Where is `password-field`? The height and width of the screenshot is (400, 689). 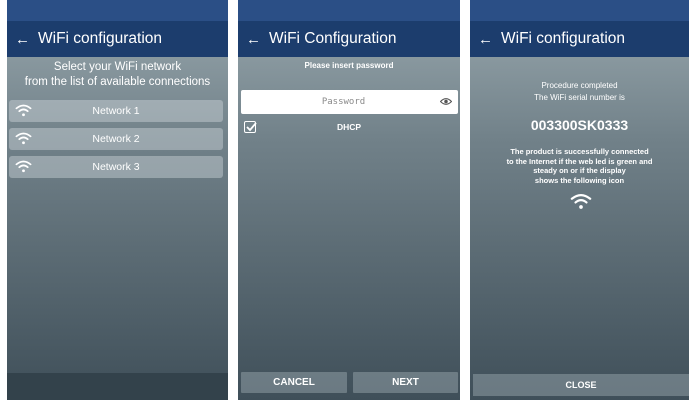
password-field is located at coordinates (349, 102).